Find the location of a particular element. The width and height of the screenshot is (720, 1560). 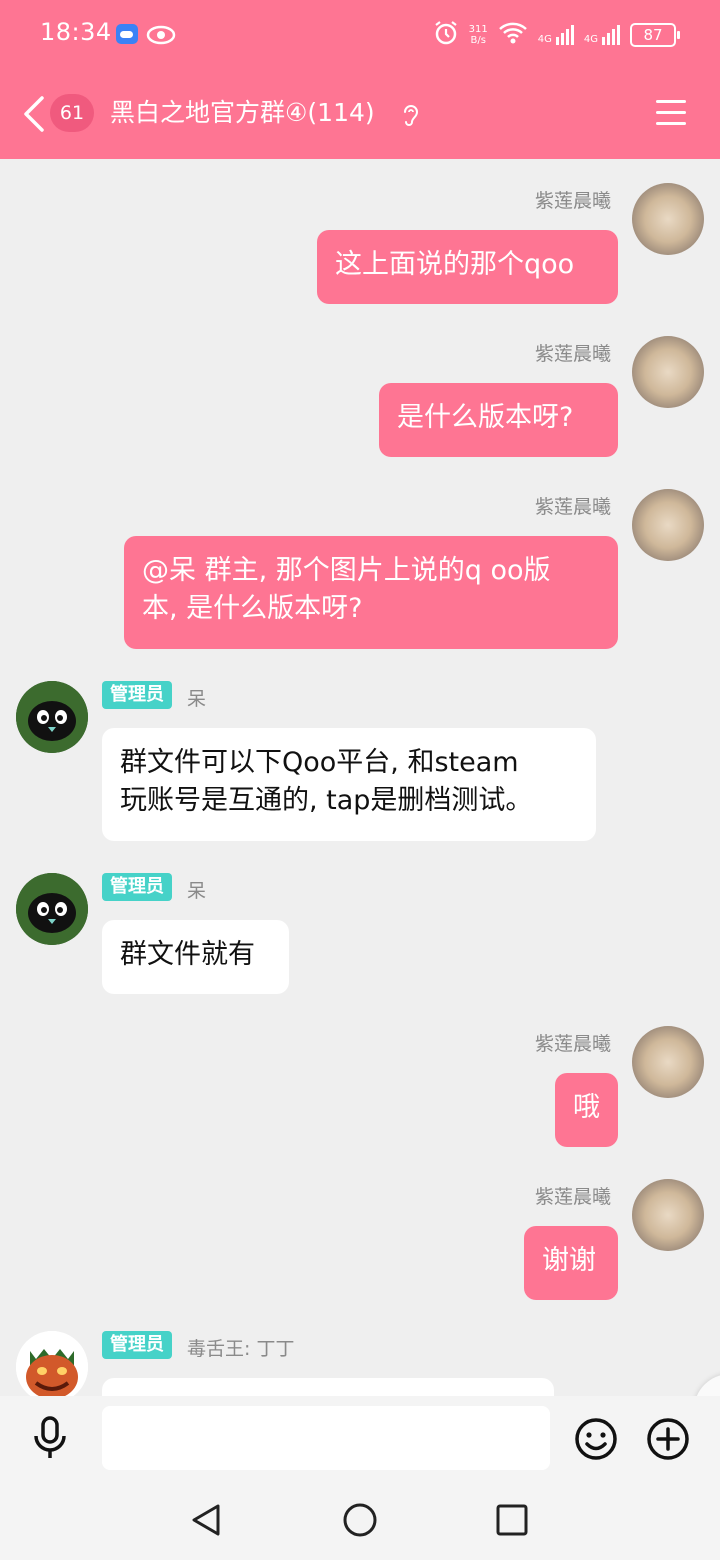

net-speed: 311 B/s is located at coordinates (478, 35).